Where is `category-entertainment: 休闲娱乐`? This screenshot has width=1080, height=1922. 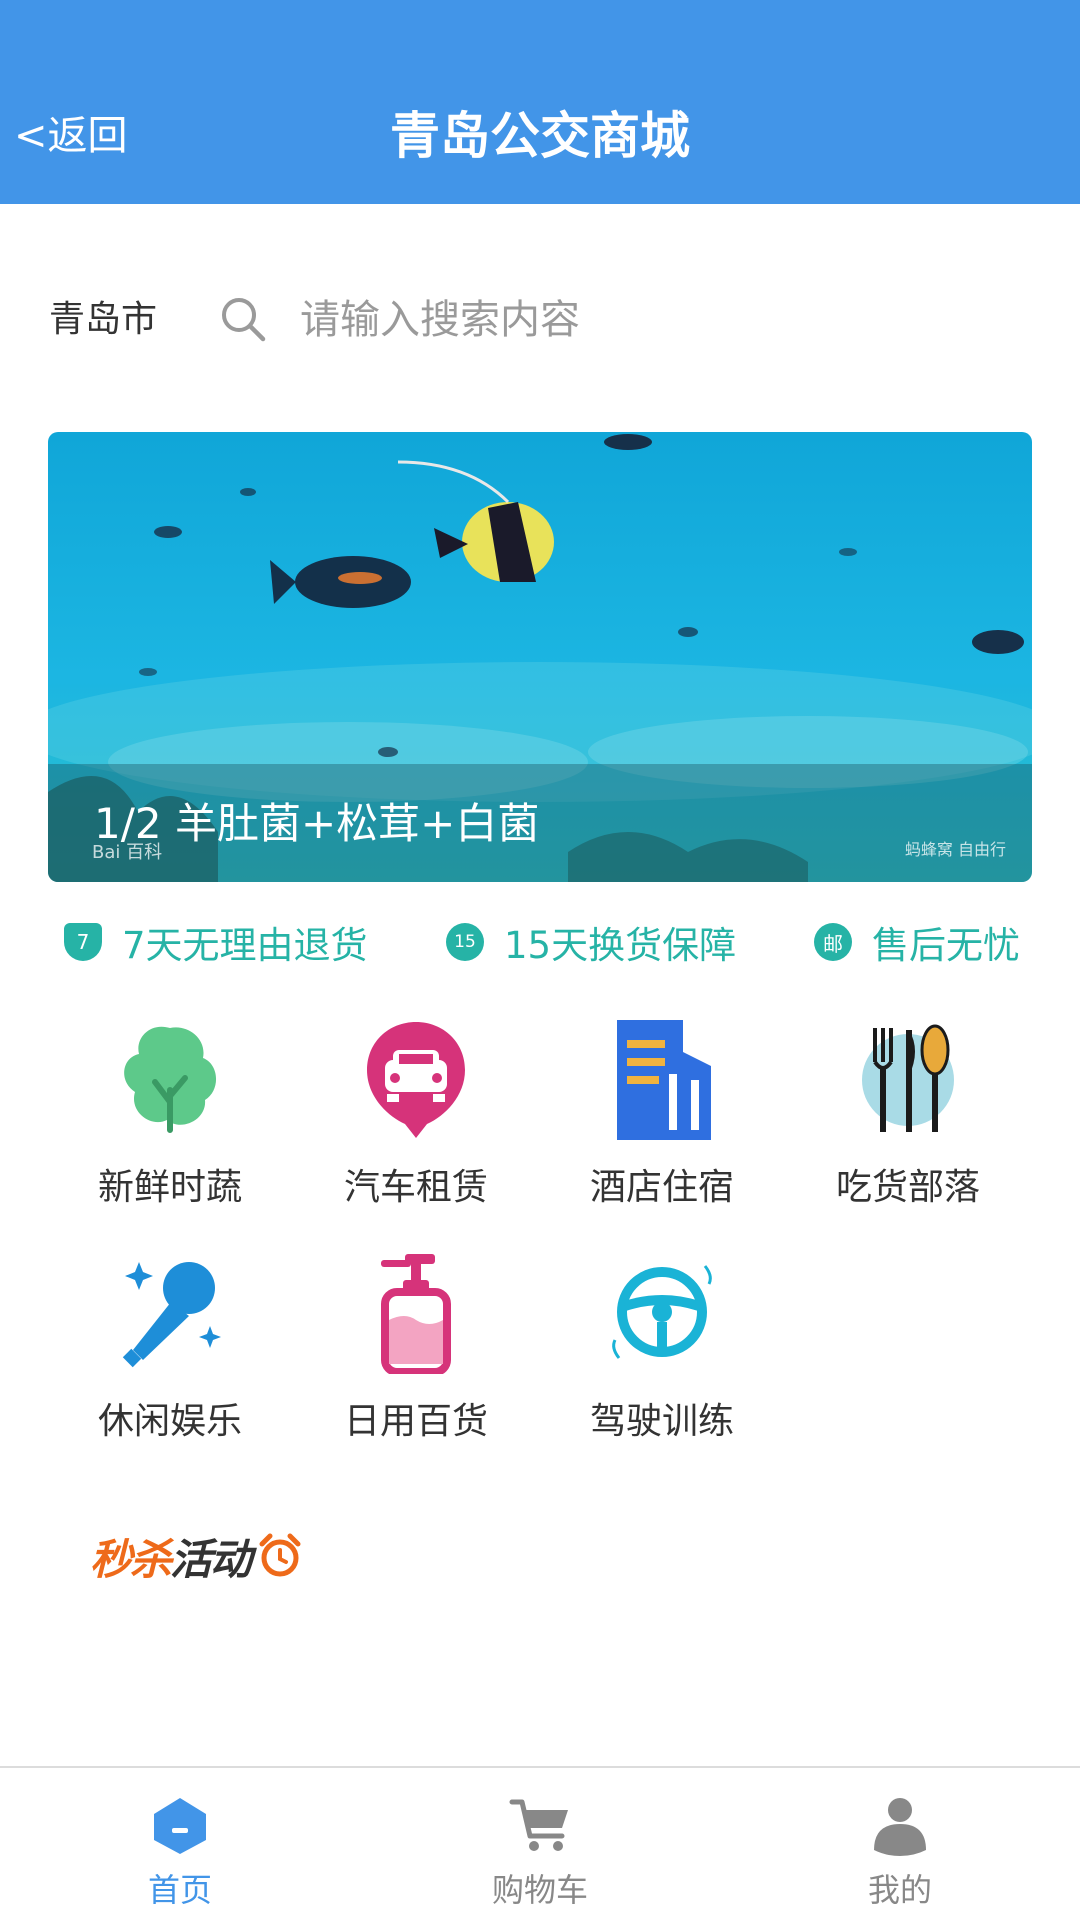
category-entertainment: 休闲娱乐 is located at coordinates (170, 1354).